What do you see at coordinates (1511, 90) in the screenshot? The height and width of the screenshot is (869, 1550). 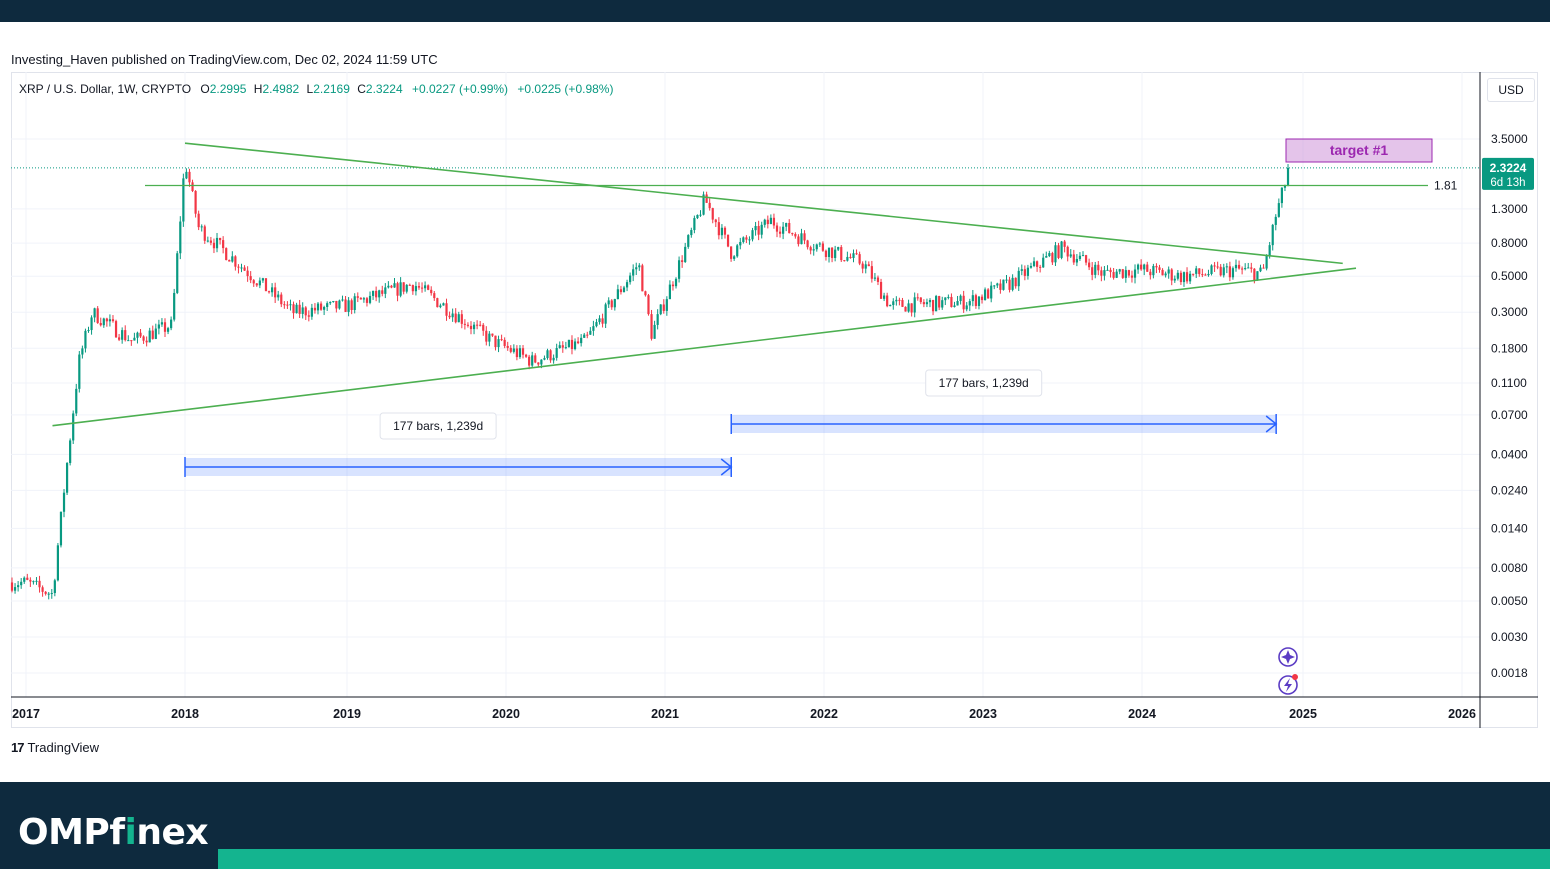 I see `currency-button: USD` at bounding box center [1511, 90].